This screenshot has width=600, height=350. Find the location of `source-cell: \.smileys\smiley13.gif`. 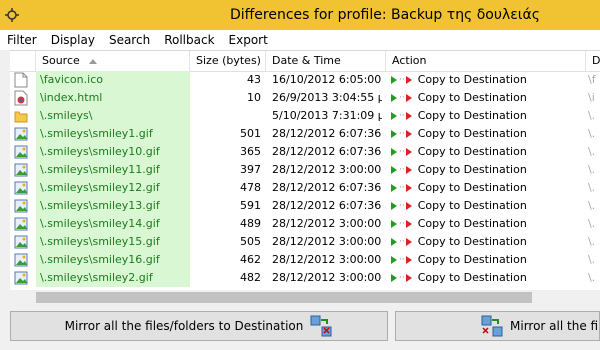

source-cell: \.smileys\smiley13.gif is located at coordinates (113, 206).